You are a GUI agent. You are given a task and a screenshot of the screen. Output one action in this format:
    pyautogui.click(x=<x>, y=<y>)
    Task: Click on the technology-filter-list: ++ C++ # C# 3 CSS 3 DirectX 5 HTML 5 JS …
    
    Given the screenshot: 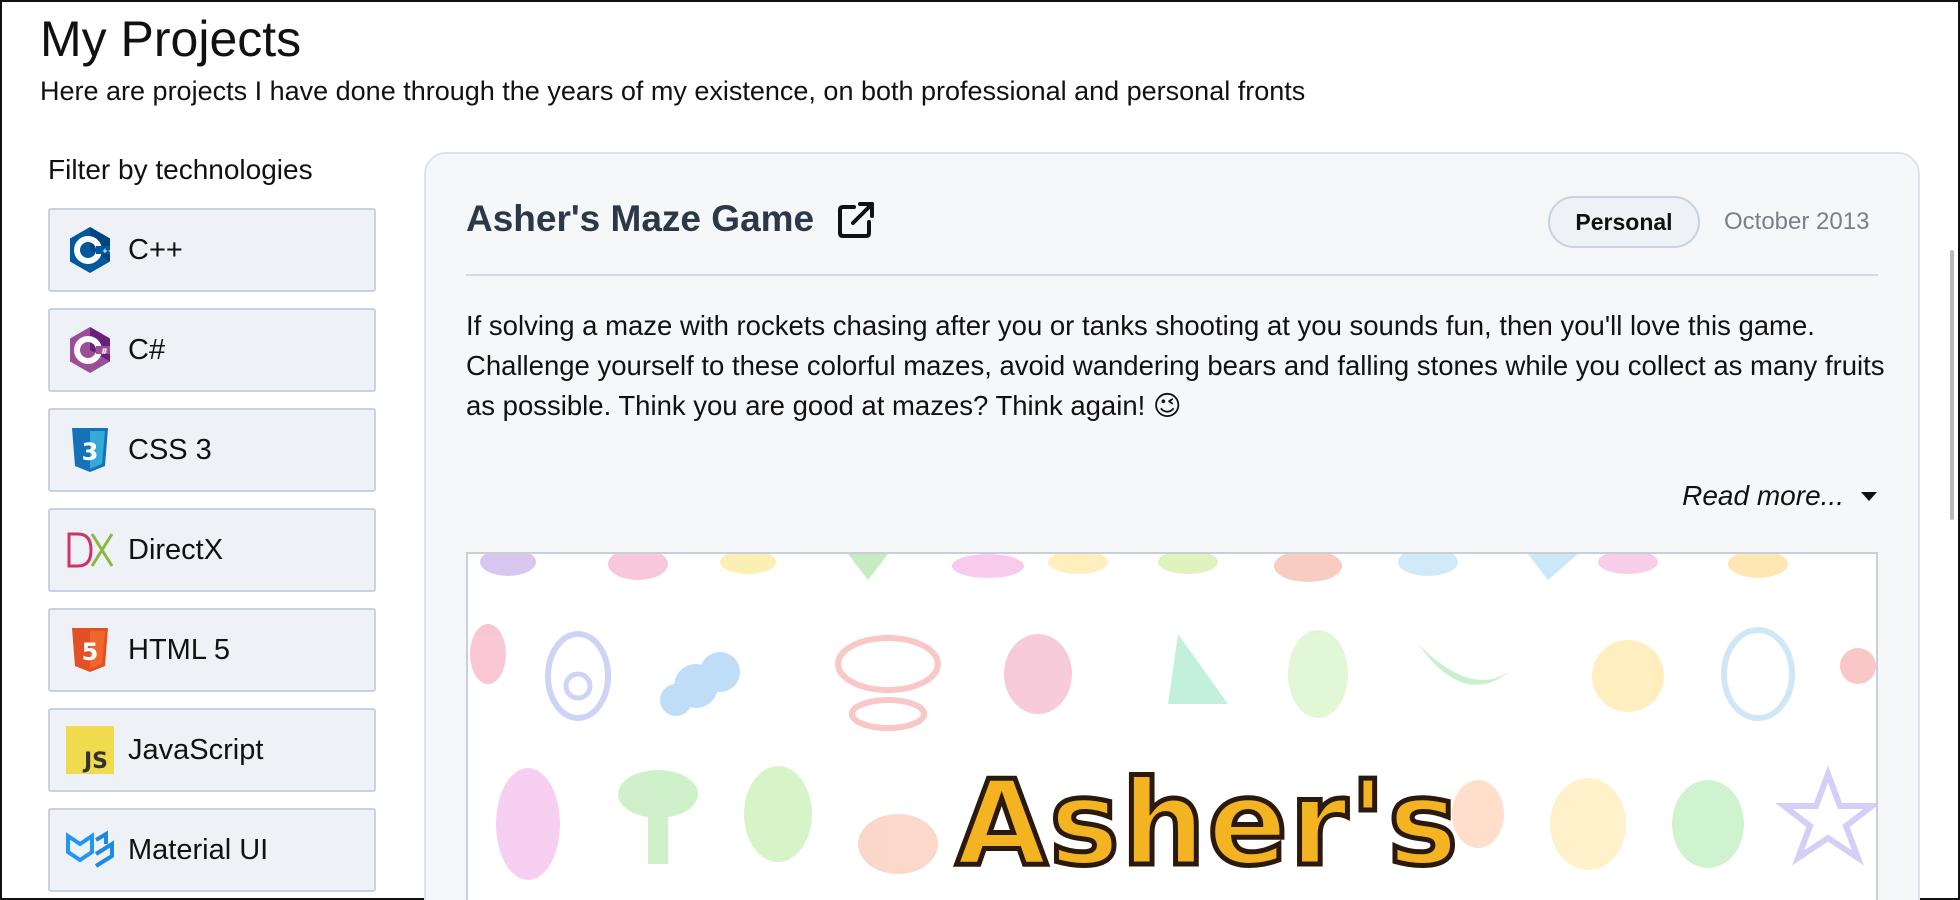 What is the action you would take?
    pyautogui.click(x=212, y=554)
    